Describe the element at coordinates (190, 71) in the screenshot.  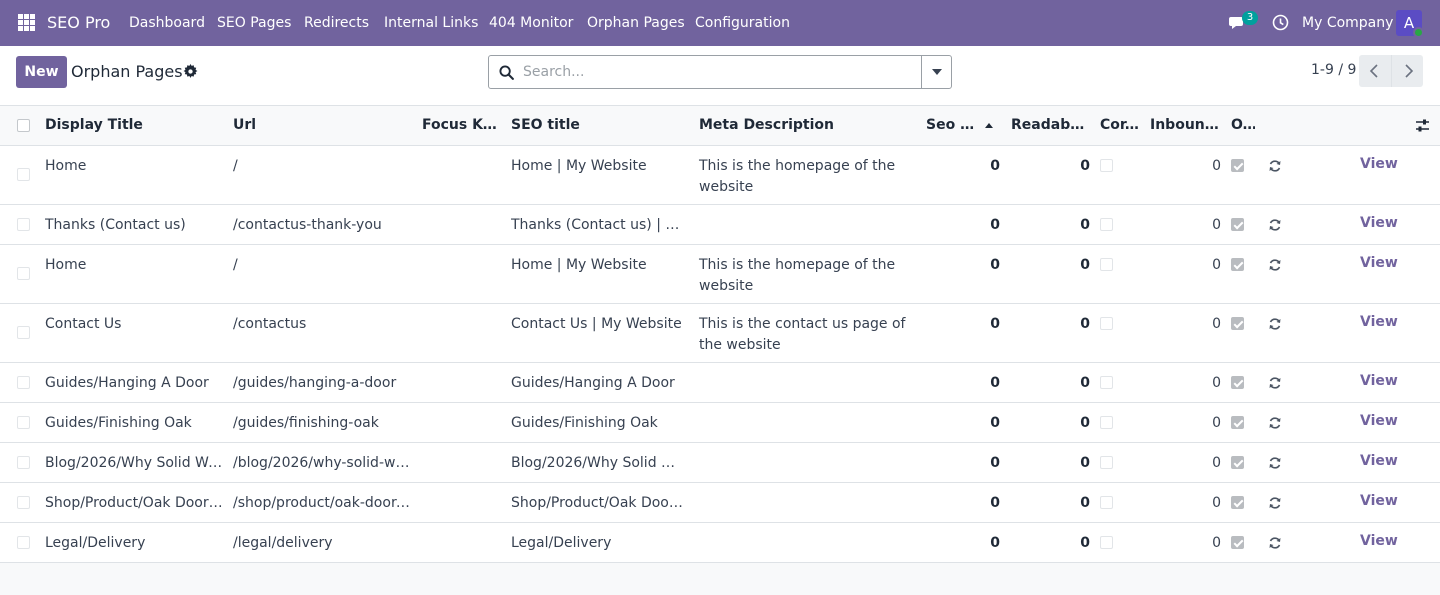
I see `gear-icon` at that location.